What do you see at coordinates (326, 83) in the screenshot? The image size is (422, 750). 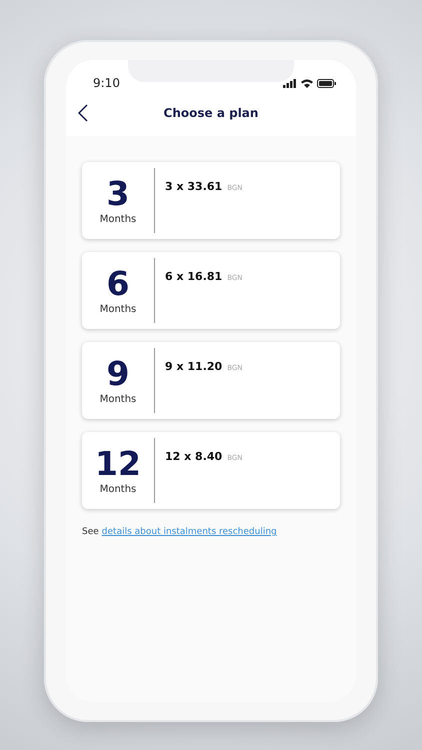 I see `battery-icon` at bounding box center [326, 83].